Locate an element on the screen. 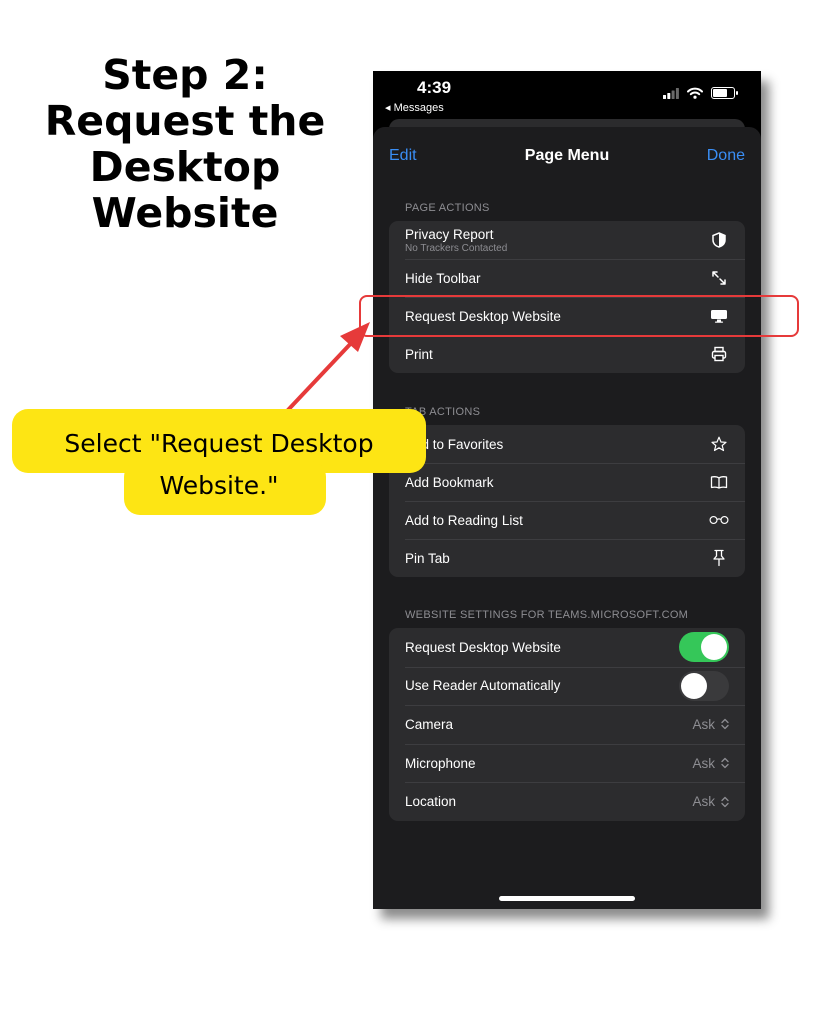 This screenshot has height=1024, width=819. add-to-favorites-label: Add to Favorites is located at coordinates (454, 444).